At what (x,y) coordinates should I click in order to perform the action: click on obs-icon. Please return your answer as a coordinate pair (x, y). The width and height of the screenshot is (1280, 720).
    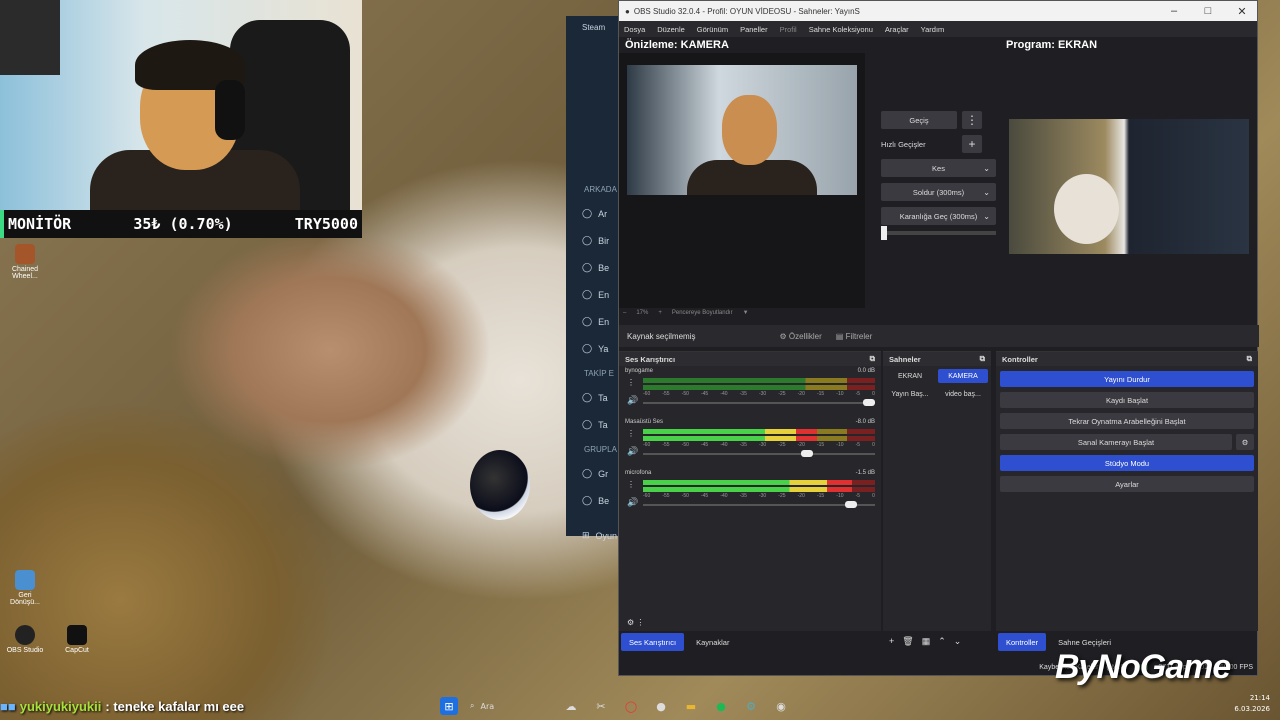
    Looking at the image, I should click on (25, 635).